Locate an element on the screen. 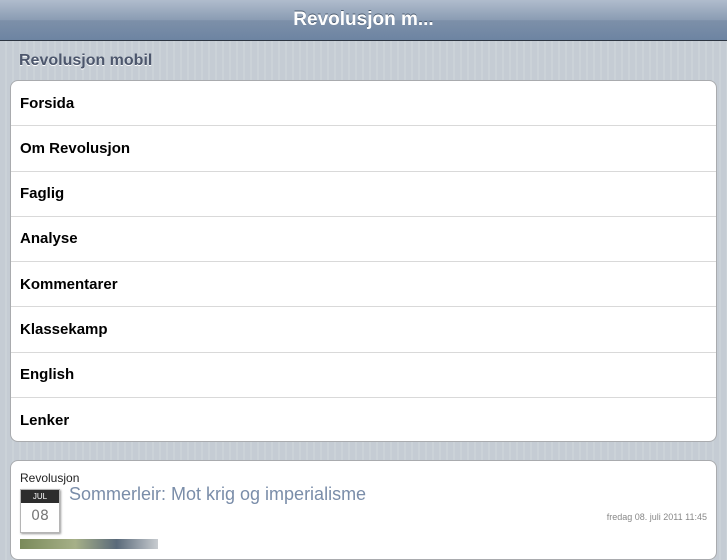  menu-item-faglig: Faglig is located at coordinates (363, 194).